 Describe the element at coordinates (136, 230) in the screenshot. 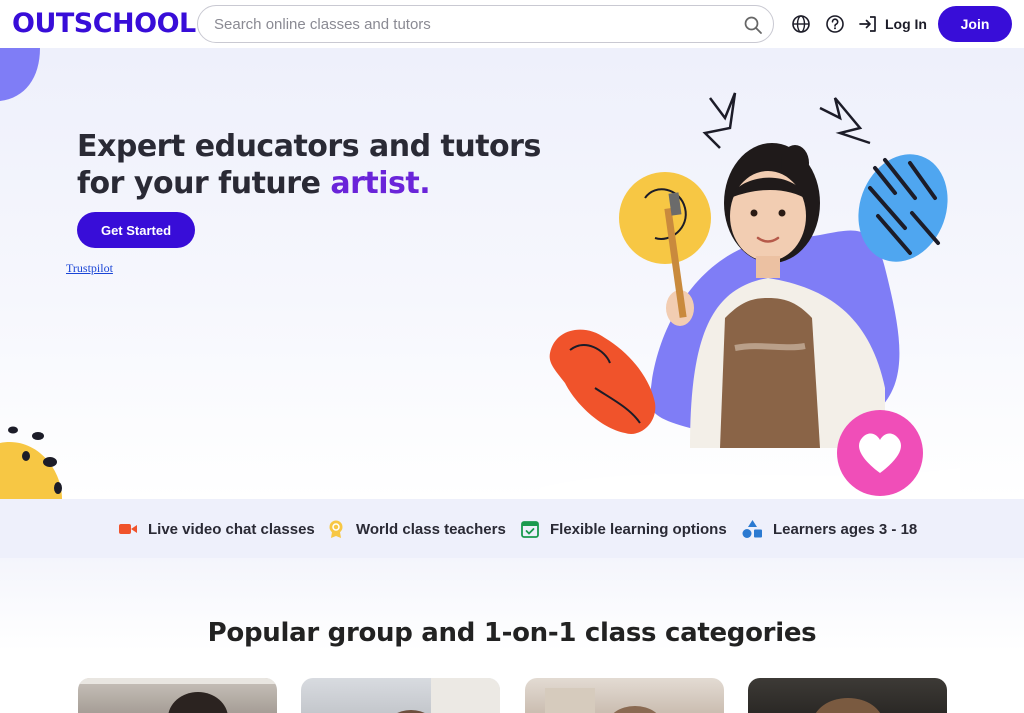

I see `get-started-button: Get Started` at that location.